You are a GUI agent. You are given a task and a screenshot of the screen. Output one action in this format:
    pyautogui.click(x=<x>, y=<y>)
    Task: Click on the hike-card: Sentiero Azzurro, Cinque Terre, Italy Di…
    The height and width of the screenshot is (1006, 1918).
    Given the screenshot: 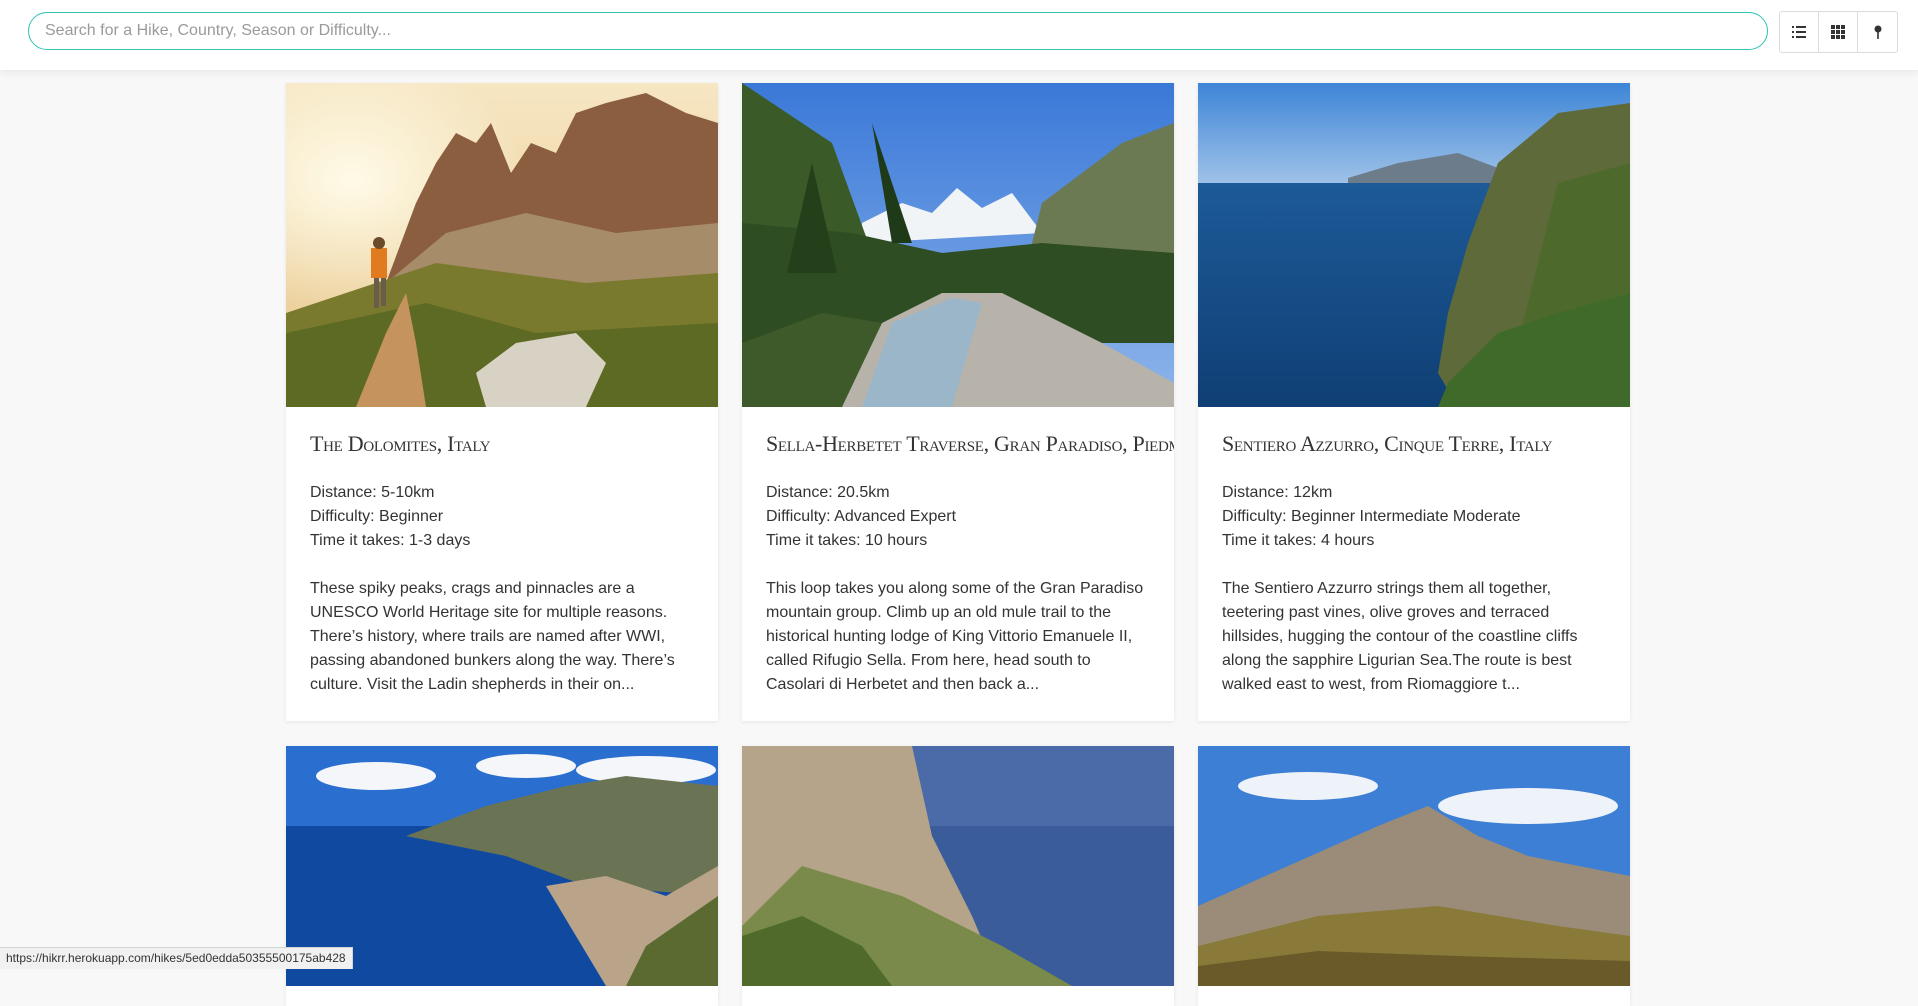 What is the action you would take?
    pyautogui.click(x=1414, y=402)
    